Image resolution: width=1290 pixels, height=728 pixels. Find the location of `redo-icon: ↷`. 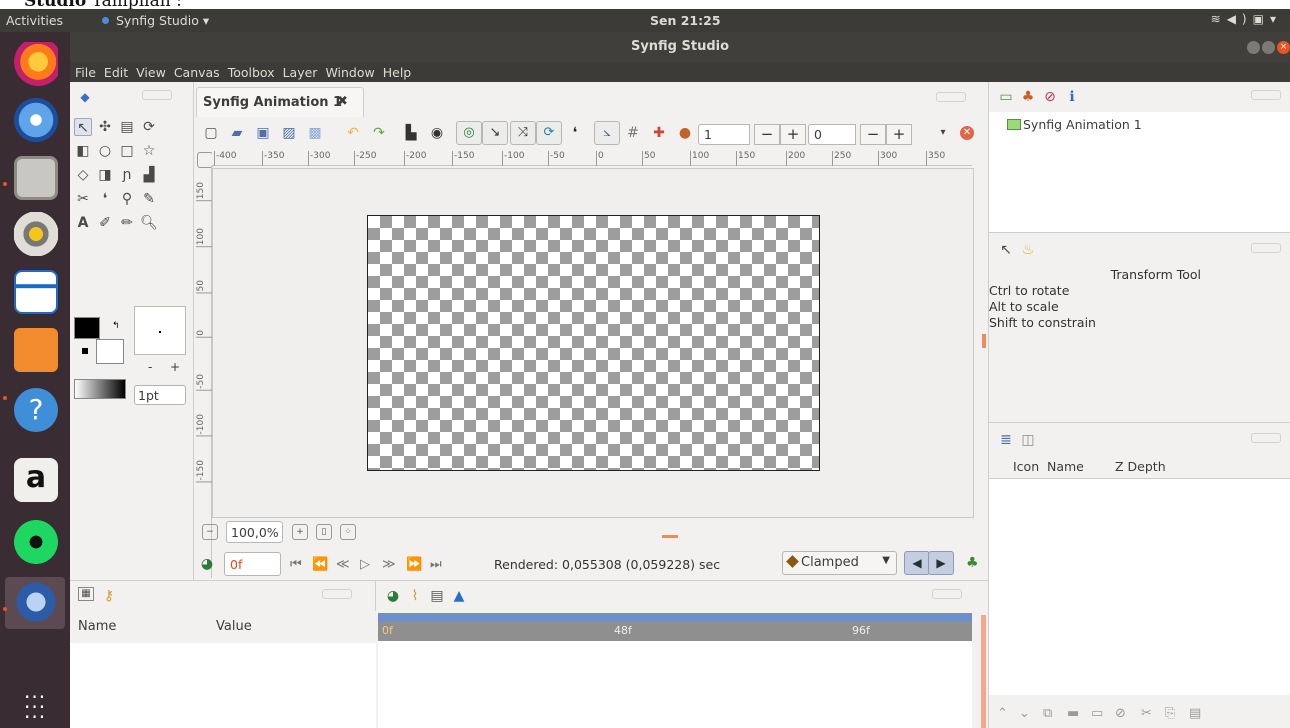

redo-icon: ↷ is located at coordinates (379, 133).